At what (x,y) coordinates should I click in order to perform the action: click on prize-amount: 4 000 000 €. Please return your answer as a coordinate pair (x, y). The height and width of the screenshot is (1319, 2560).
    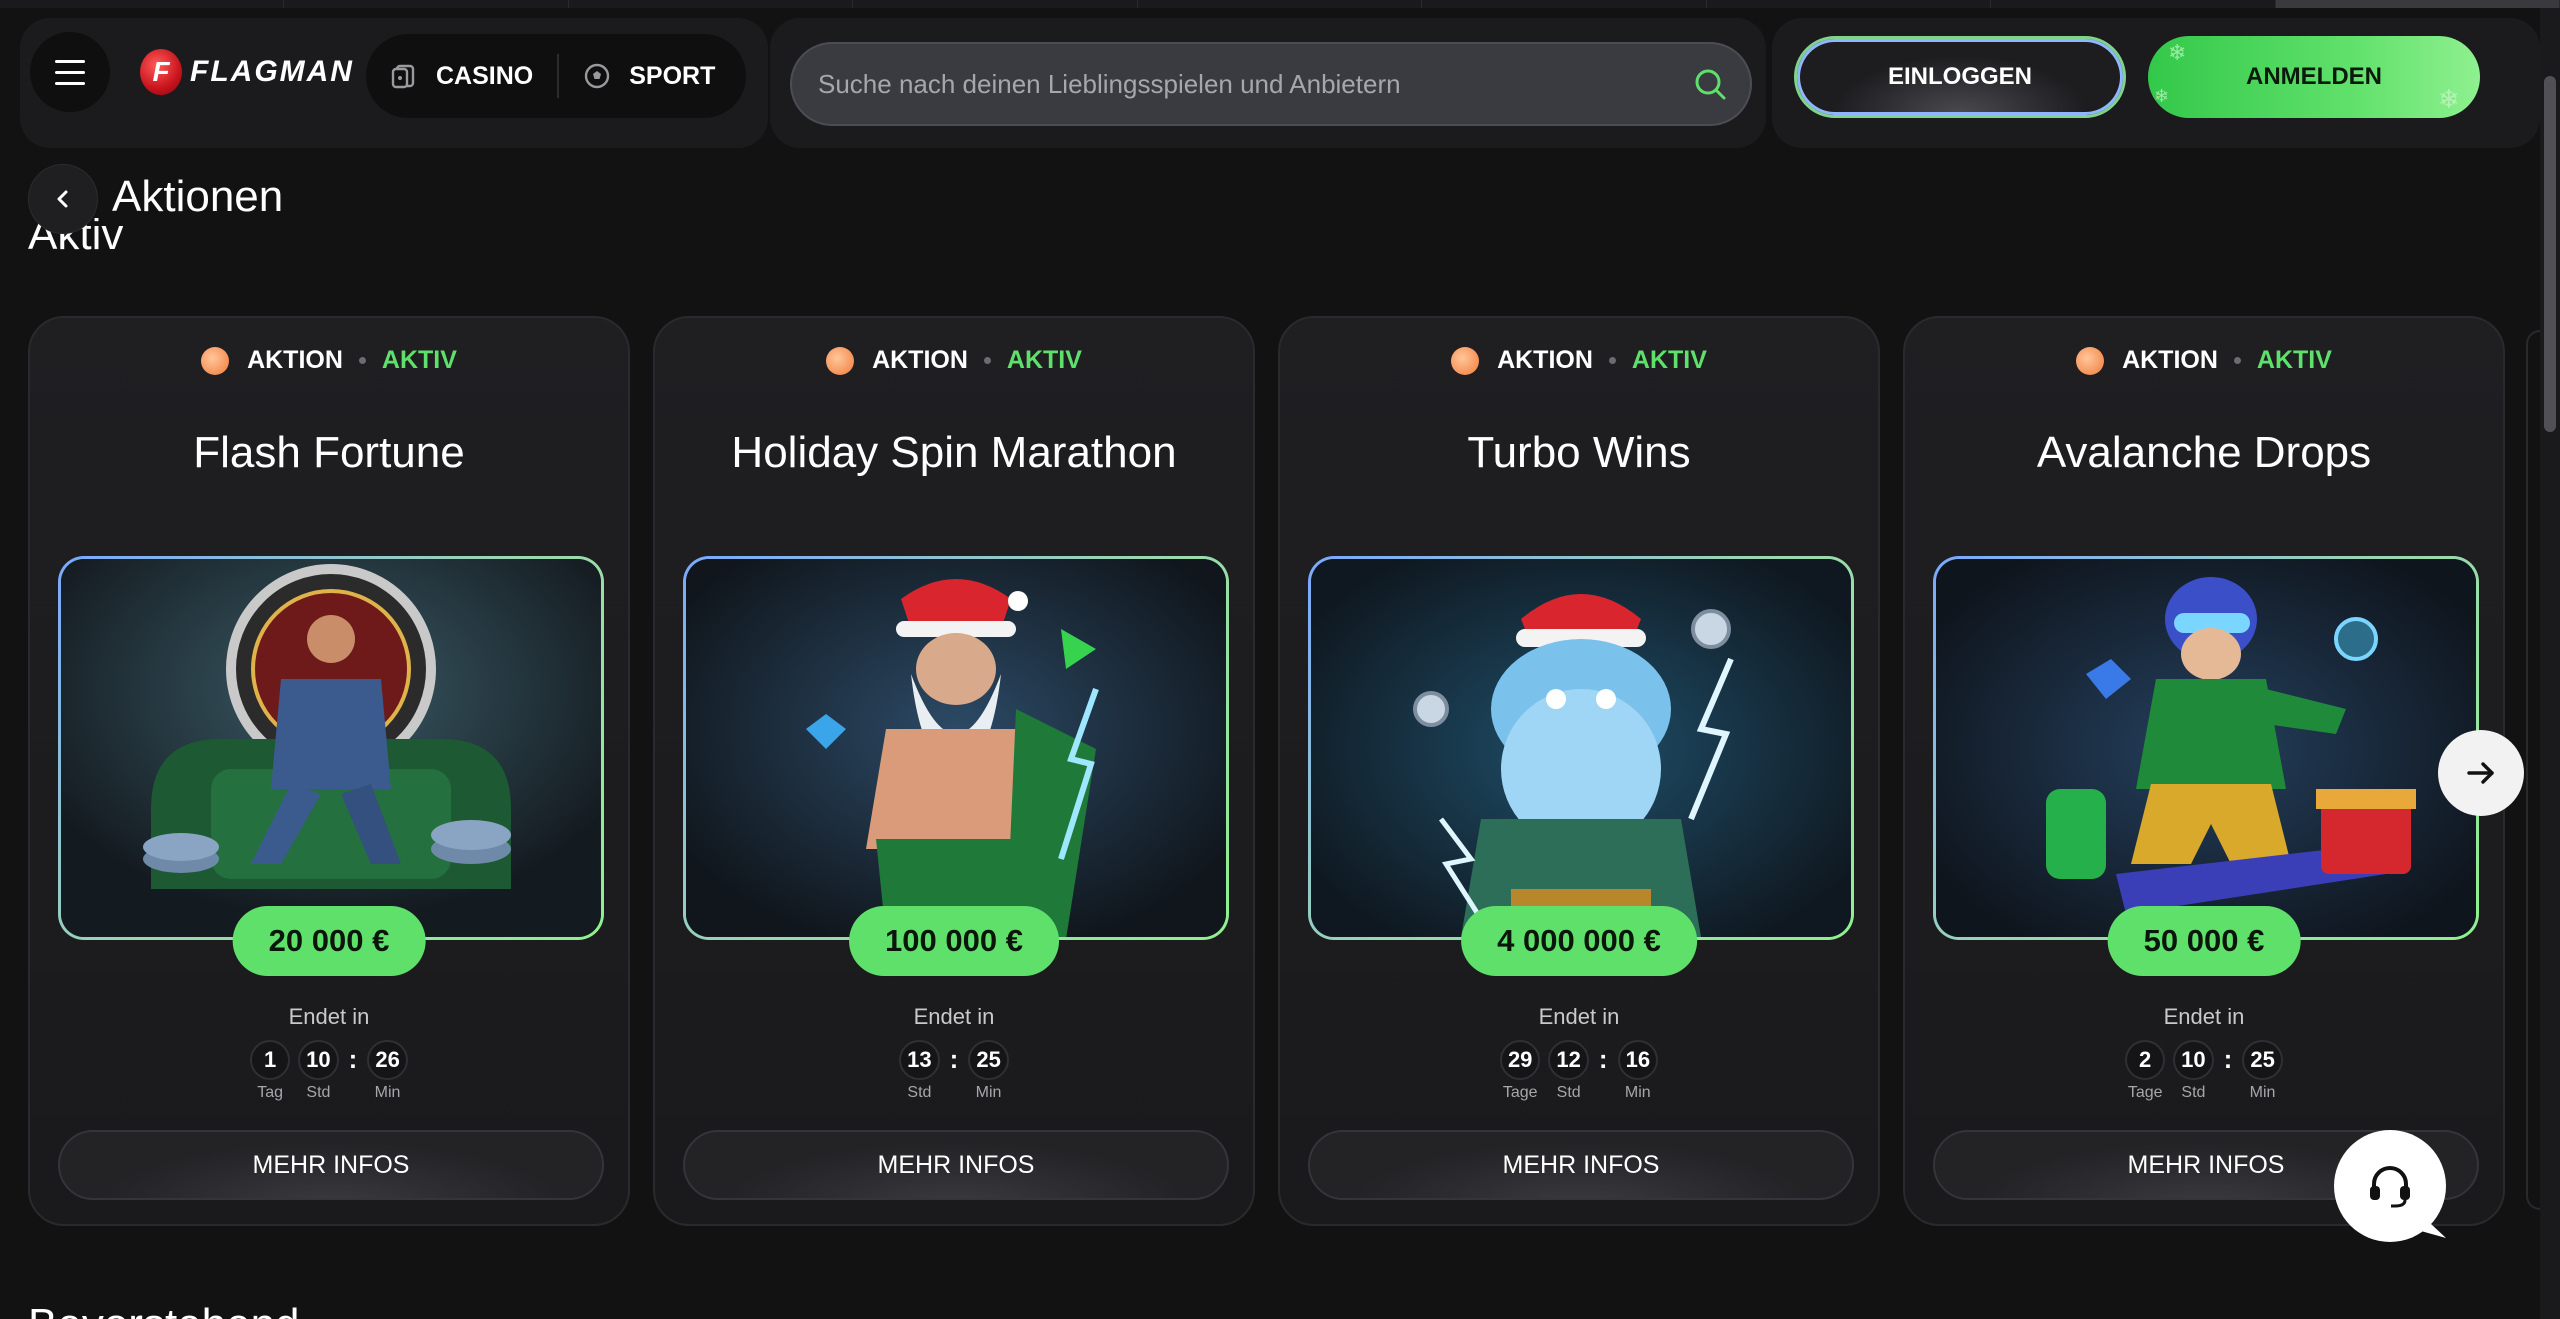
    Looking at the image, I should click on (1579, 941).